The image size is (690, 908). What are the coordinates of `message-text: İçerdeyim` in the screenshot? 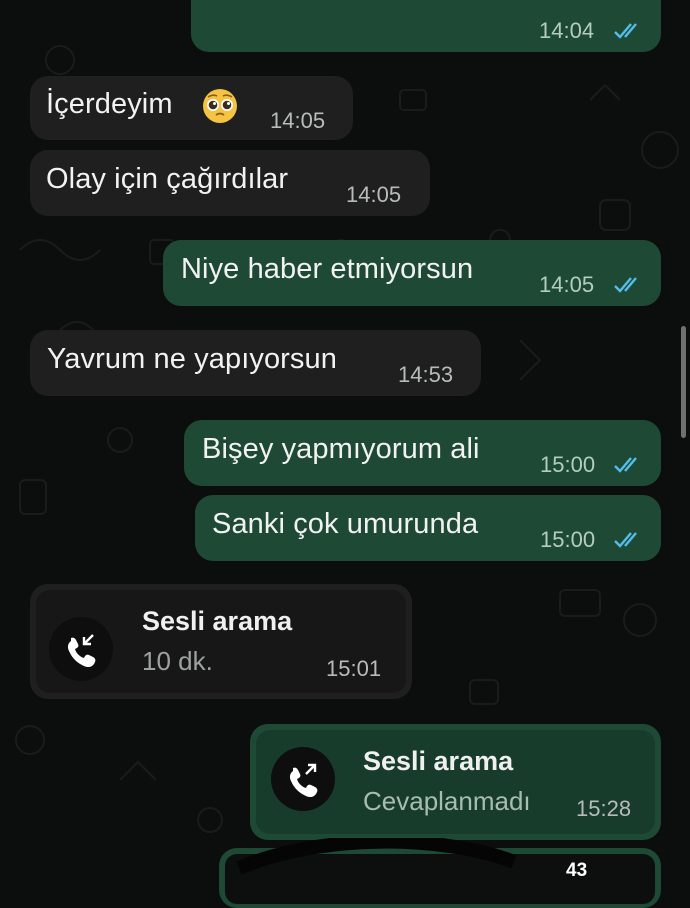 It's located at (109, 104).